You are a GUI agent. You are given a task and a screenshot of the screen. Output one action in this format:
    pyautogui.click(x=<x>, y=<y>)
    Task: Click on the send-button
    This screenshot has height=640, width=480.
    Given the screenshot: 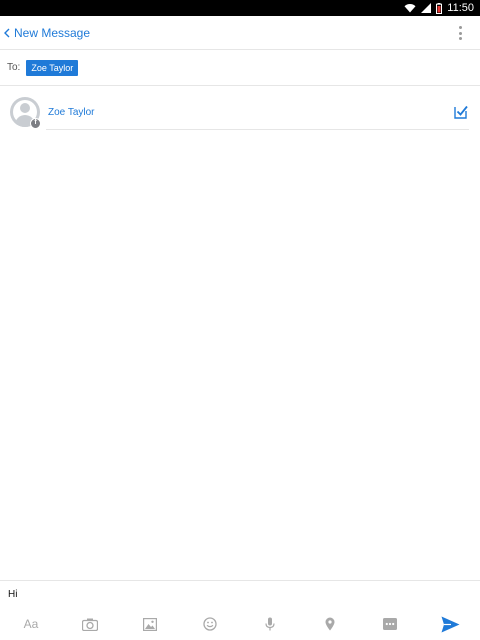 What is the action you would take?
    pyautogui.click(x=450, y=624)
    